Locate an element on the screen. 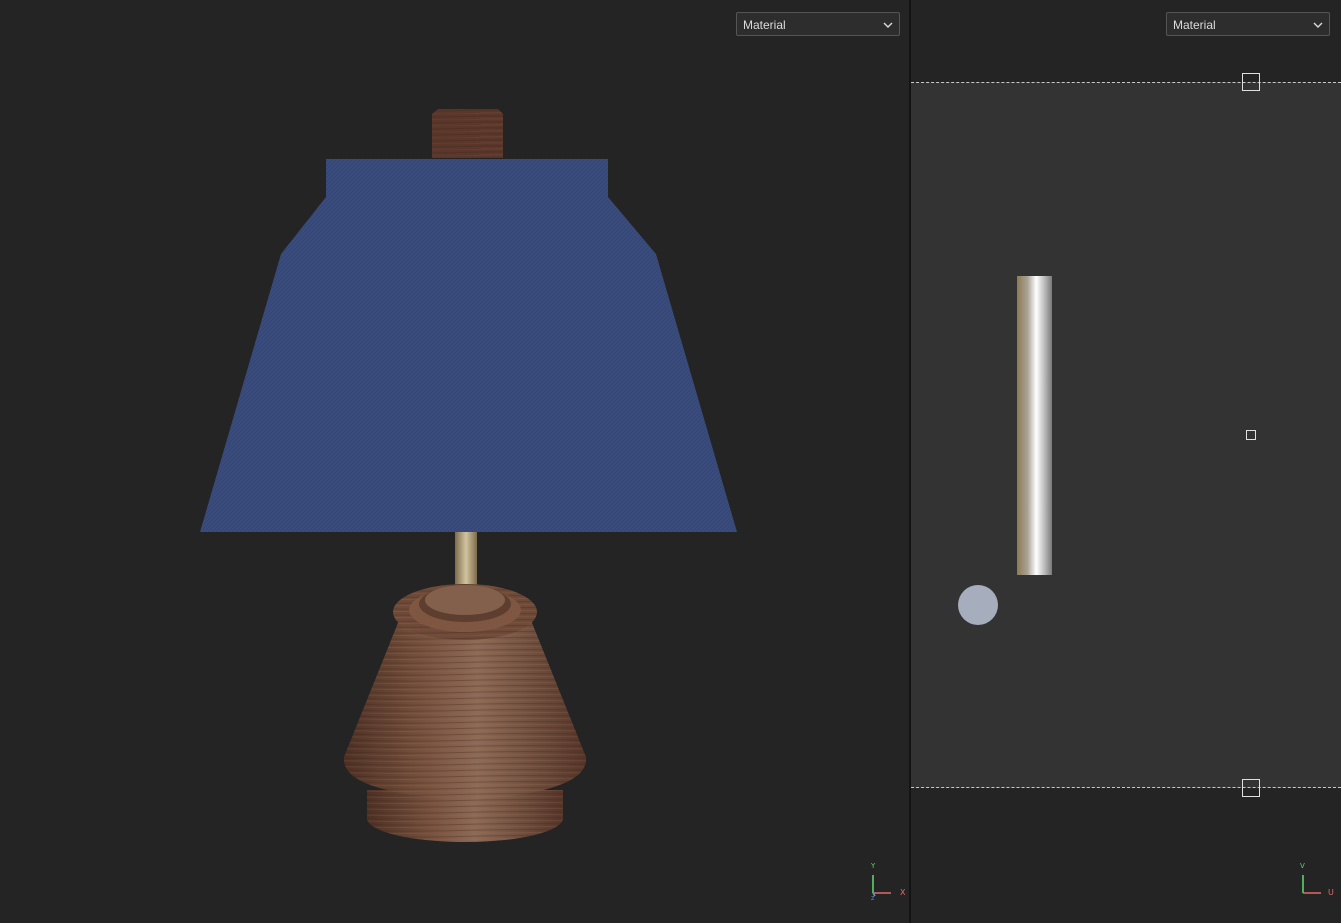  lamp-finial is located at coordinates (467, 133).